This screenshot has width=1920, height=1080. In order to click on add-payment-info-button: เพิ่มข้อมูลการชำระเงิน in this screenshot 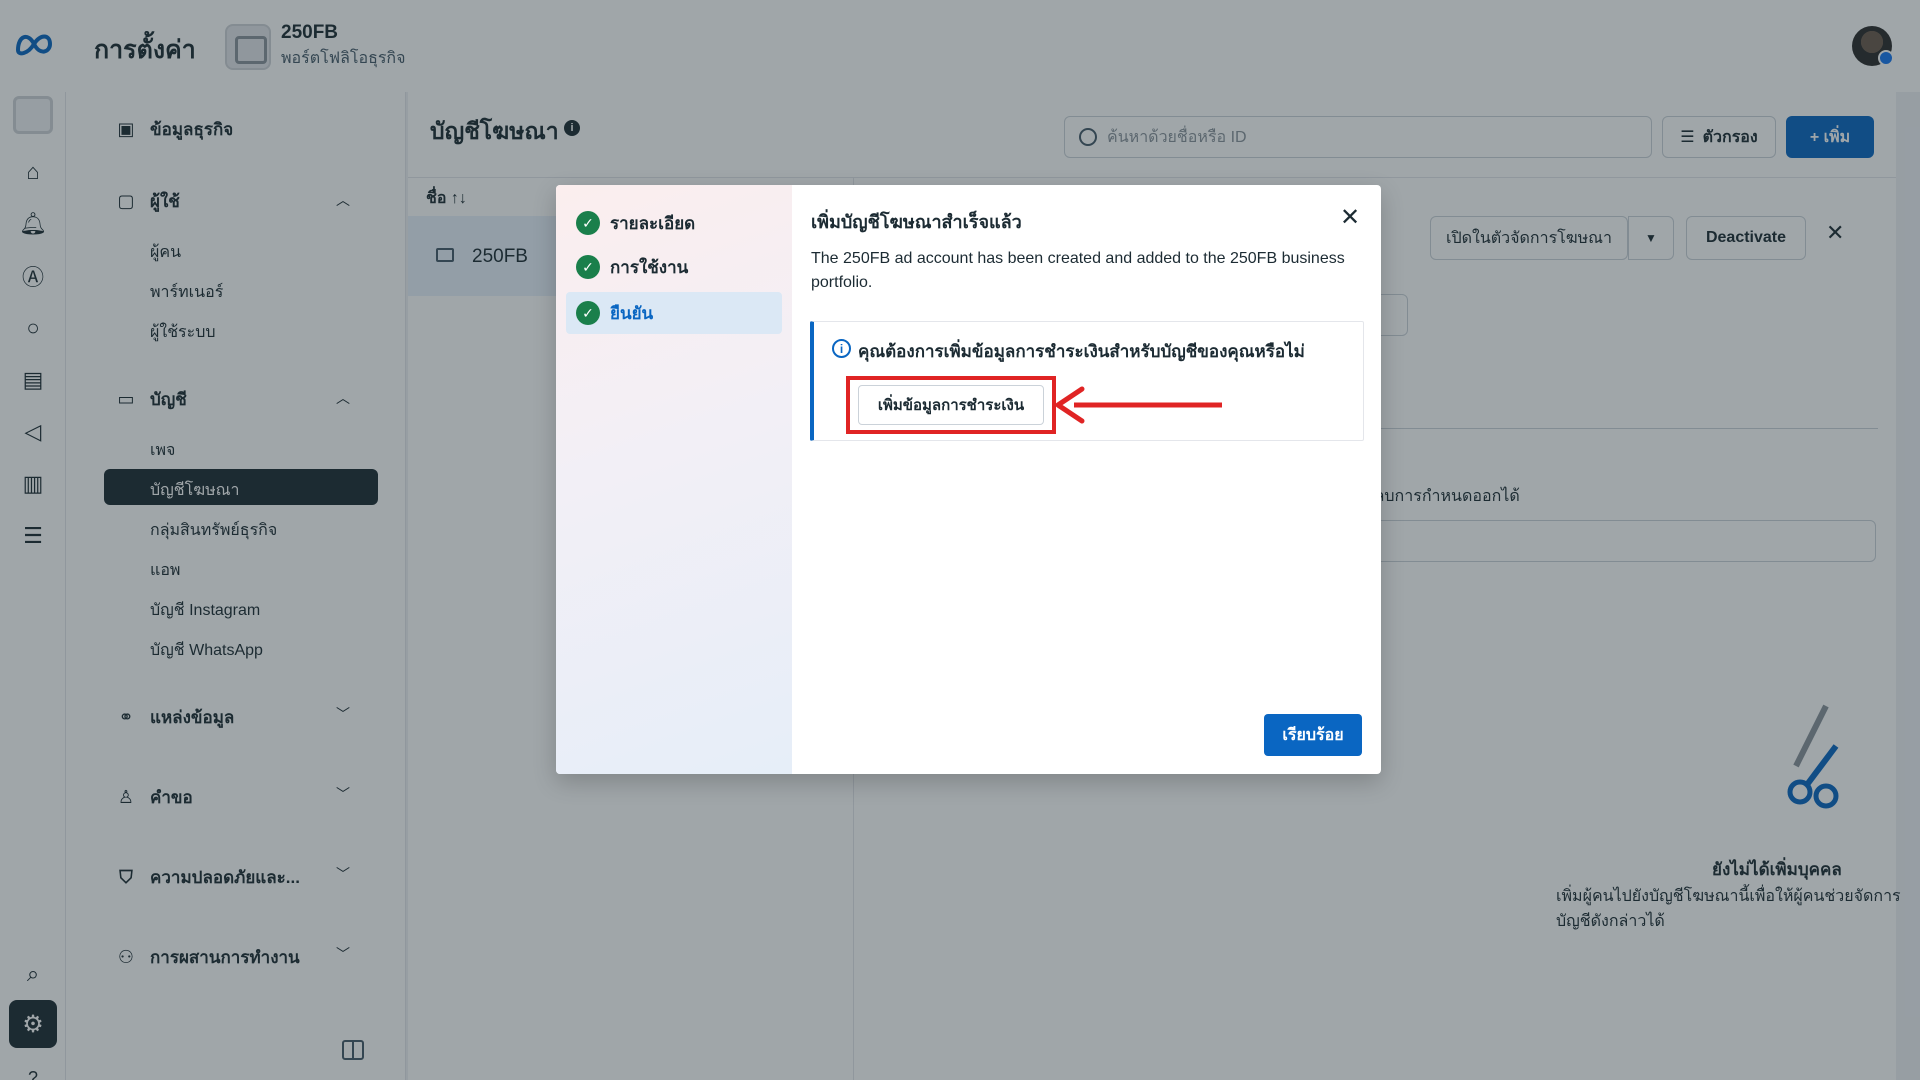, I will do `click(951, 405)`.